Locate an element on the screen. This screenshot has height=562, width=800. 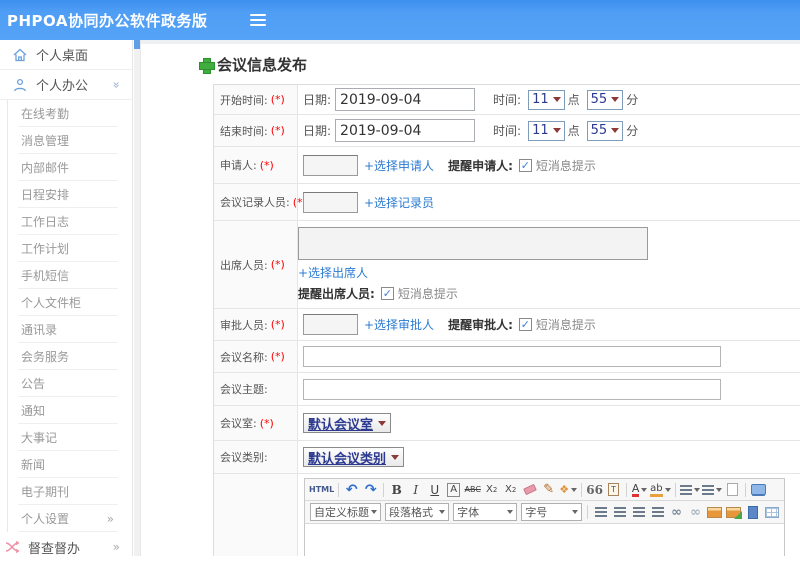
applicant-input is located at coordinates (330, 165).